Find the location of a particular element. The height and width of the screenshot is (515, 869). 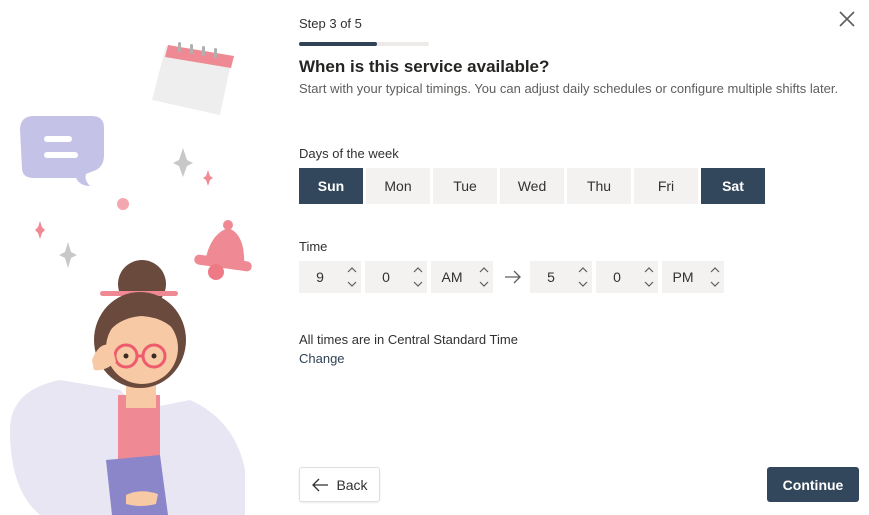

progress-bar is located at coordinates (364, 44).